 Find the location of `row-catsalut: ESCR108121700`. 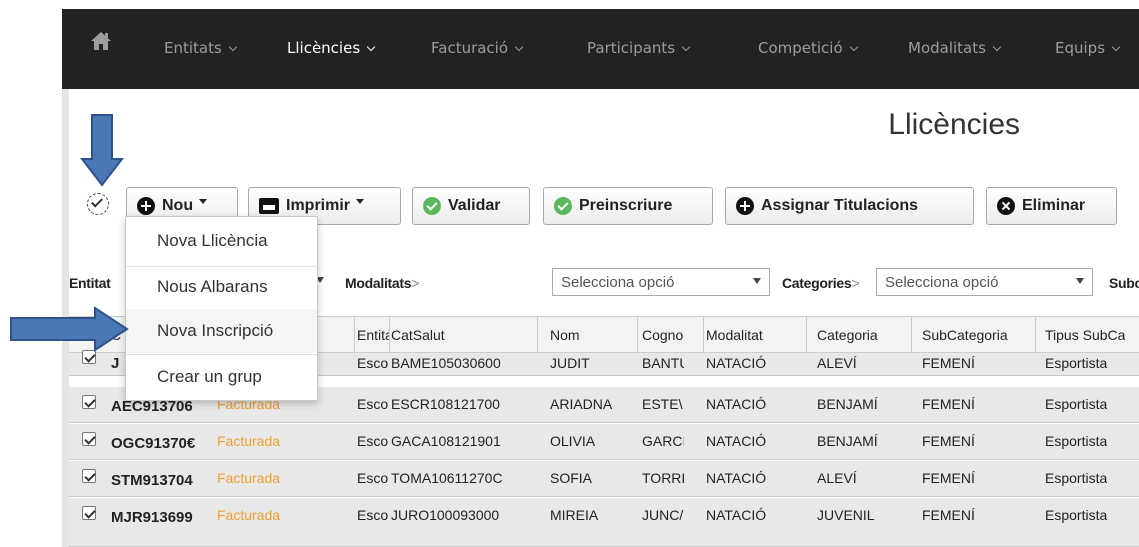

row-catsalut: ESCR108121700 is located at coordinates (445, 404).